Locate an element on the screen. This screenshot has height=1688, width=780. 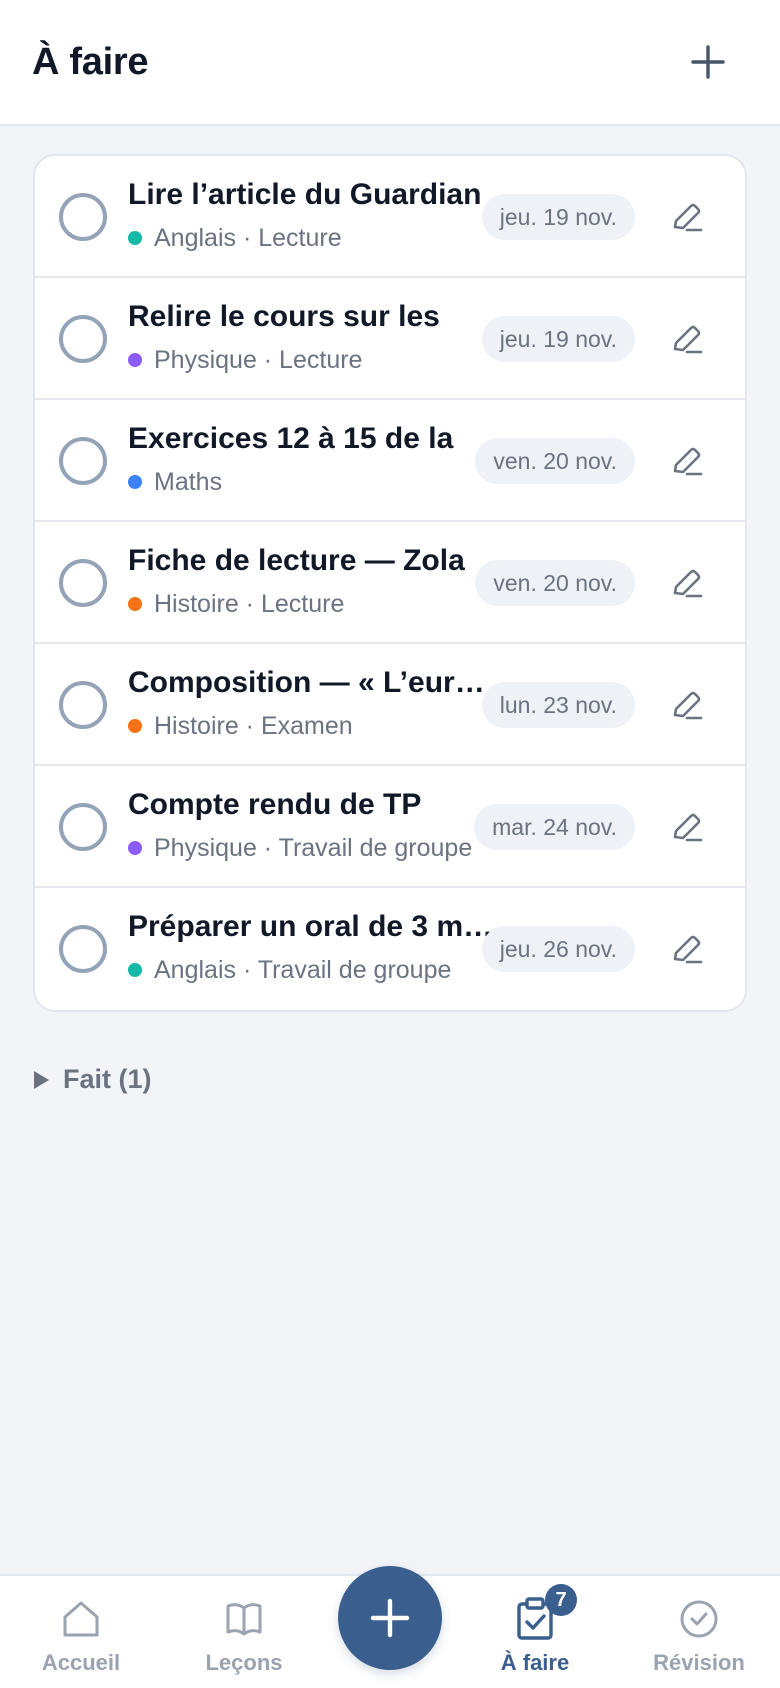
done-section-label: Fait (1) is located at coordinates (107, 1079).